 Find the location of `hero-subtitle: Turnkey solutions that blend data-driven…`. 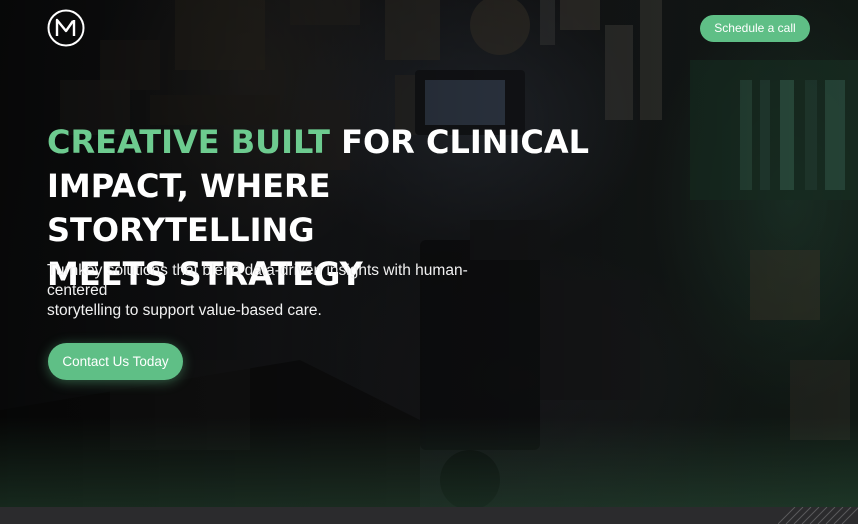

hero-subtitle: Turnkey solutions that blend data-driven… is located at coordinates (282, 291).